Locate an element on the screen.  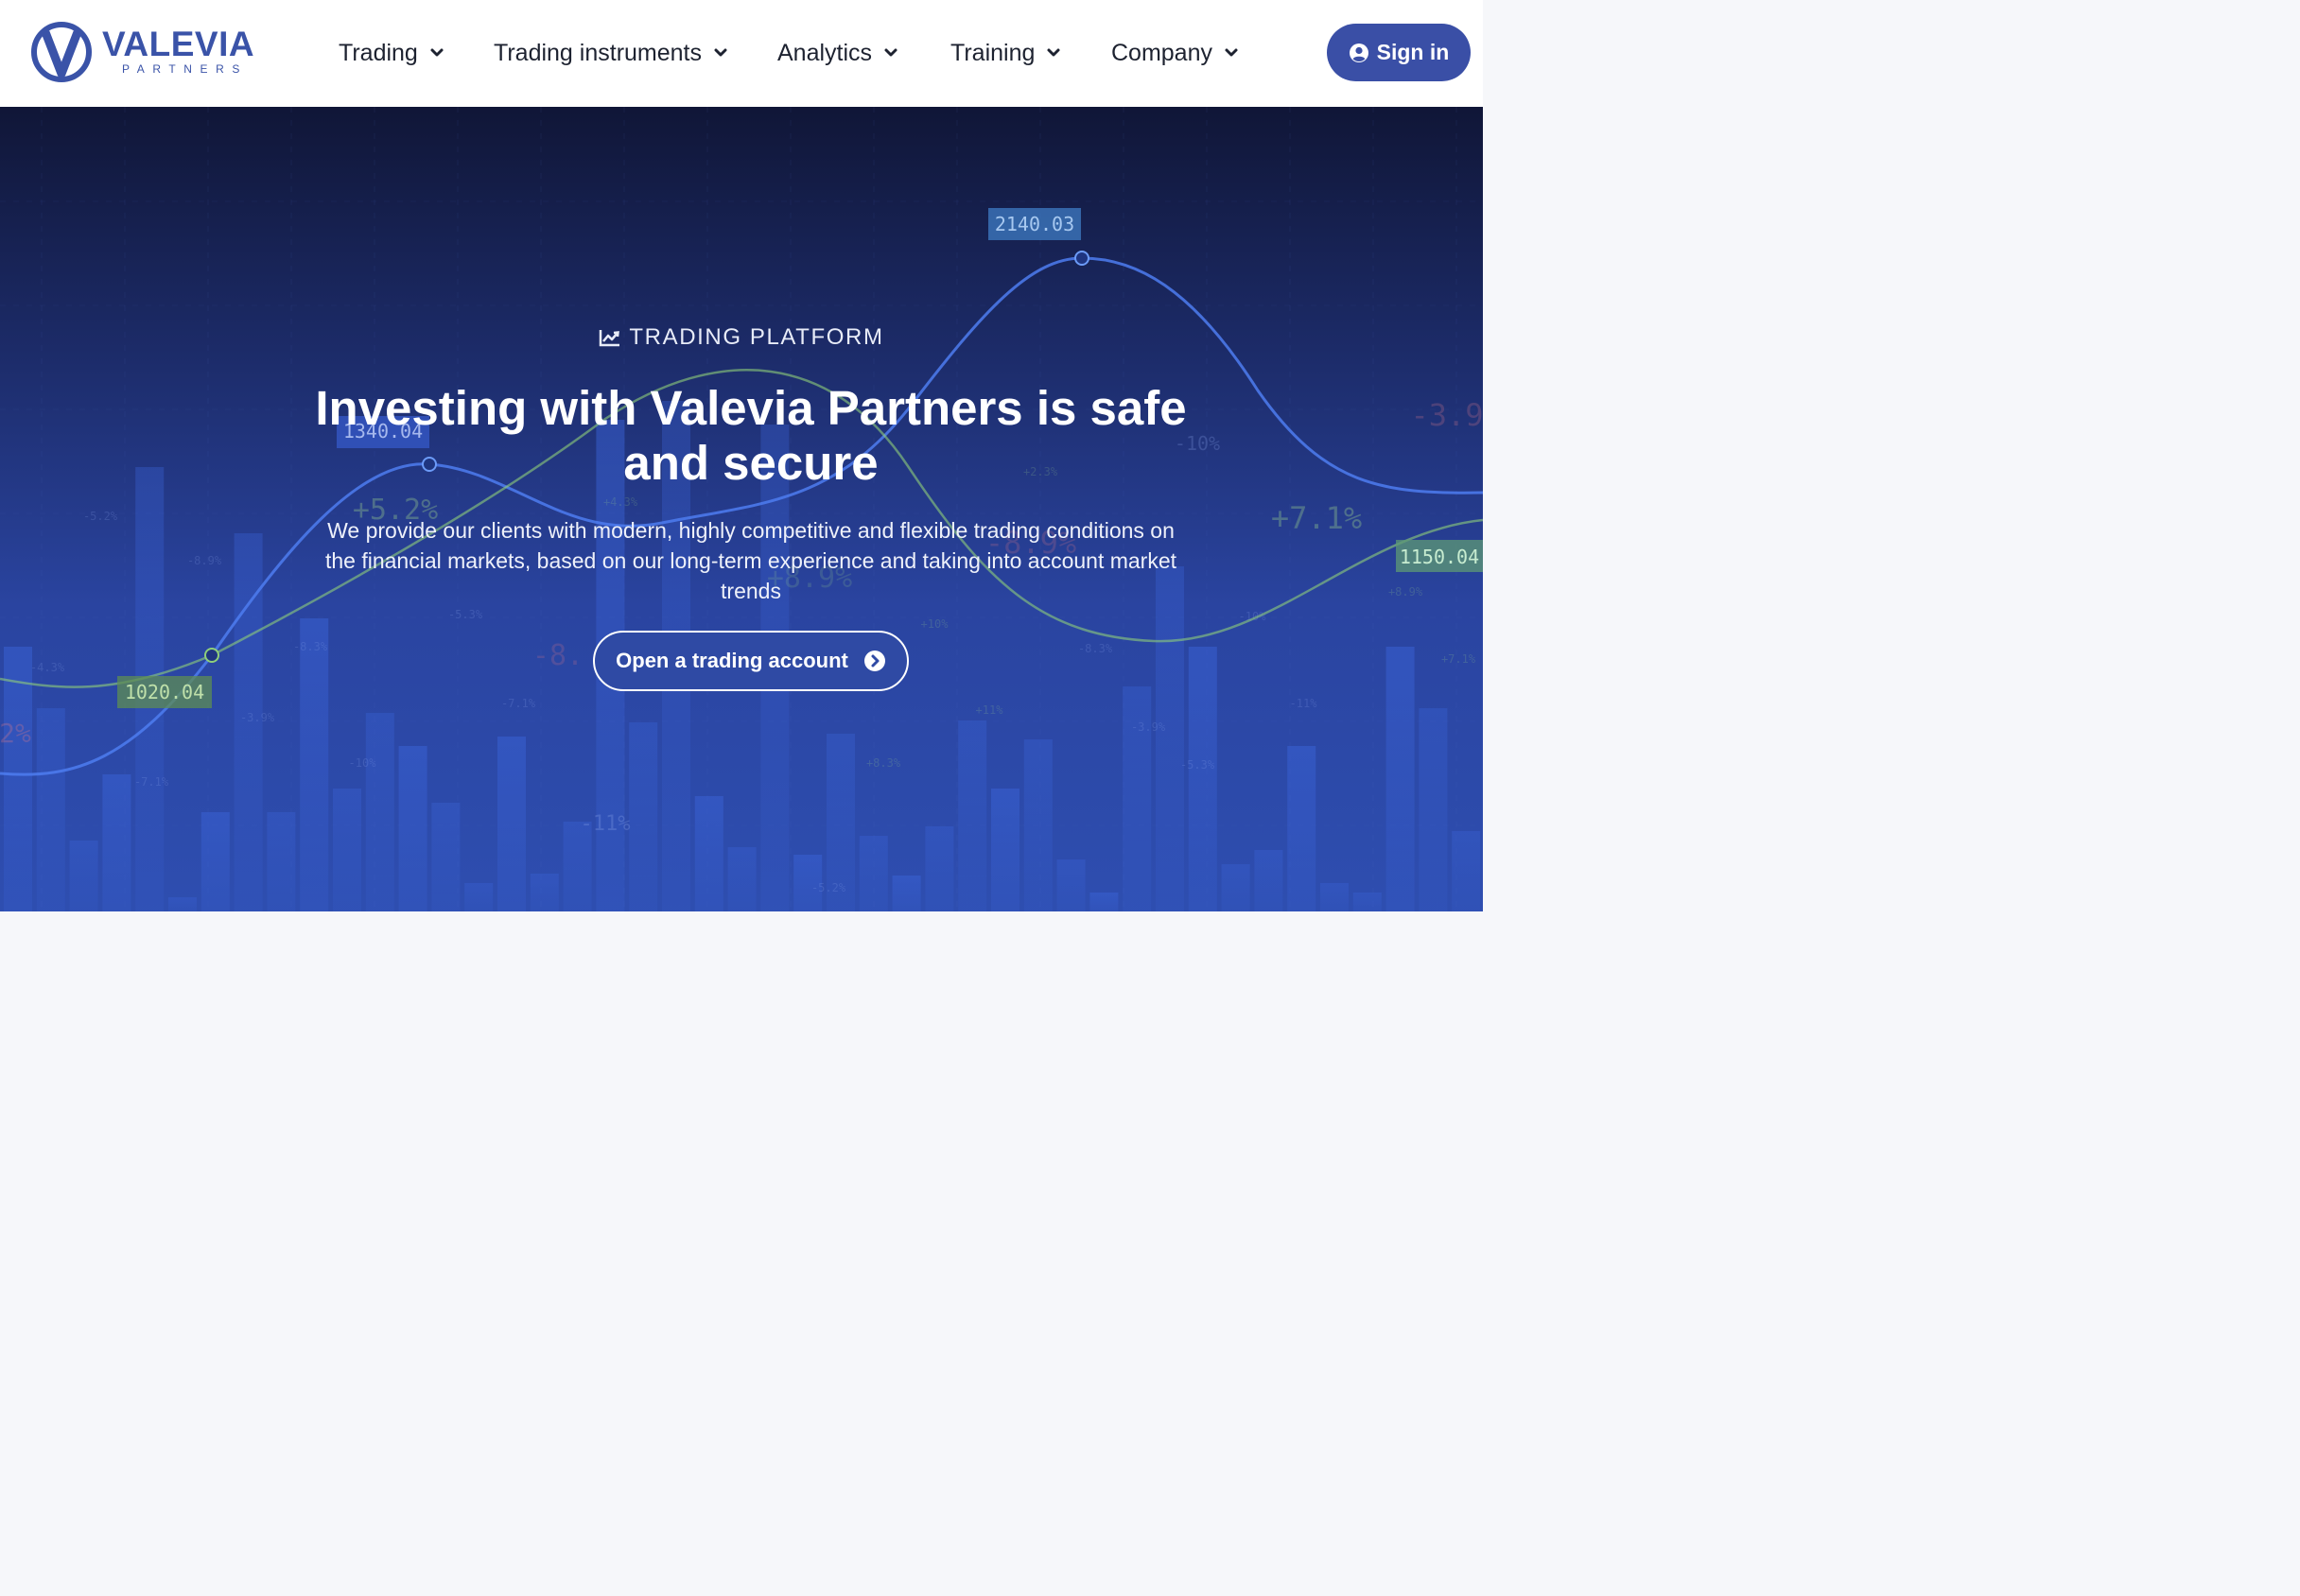
eyebrow: TRADING PLATFORM is located at coordinates (741, 338).